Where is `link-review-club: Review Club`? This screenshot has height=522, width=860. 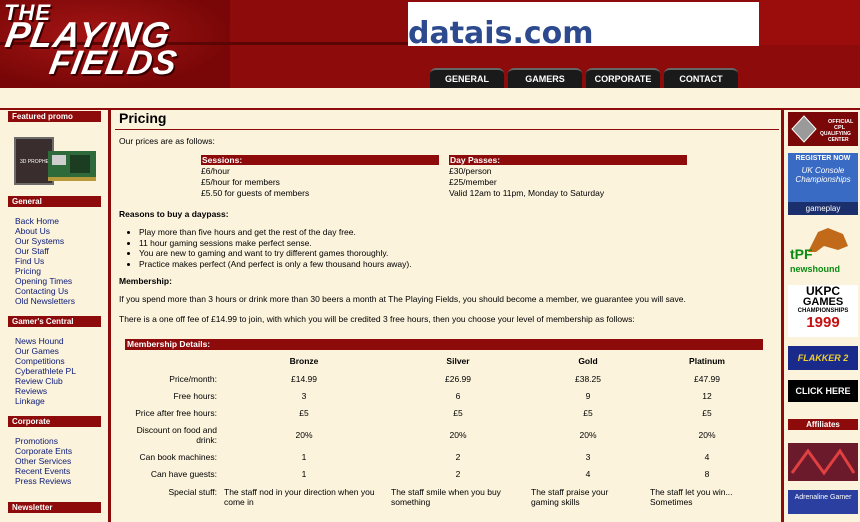 link-review-club: Review Club is located at coordinates (45, 381).